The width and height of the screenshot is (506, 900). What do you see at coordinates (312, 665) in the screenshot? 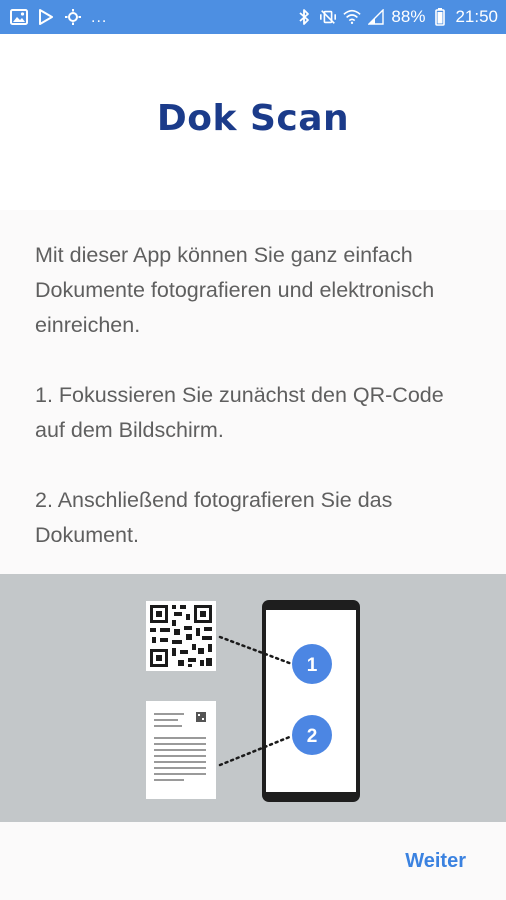
I see `step-marker-1-label: 1` at bounding box center [312, 665].